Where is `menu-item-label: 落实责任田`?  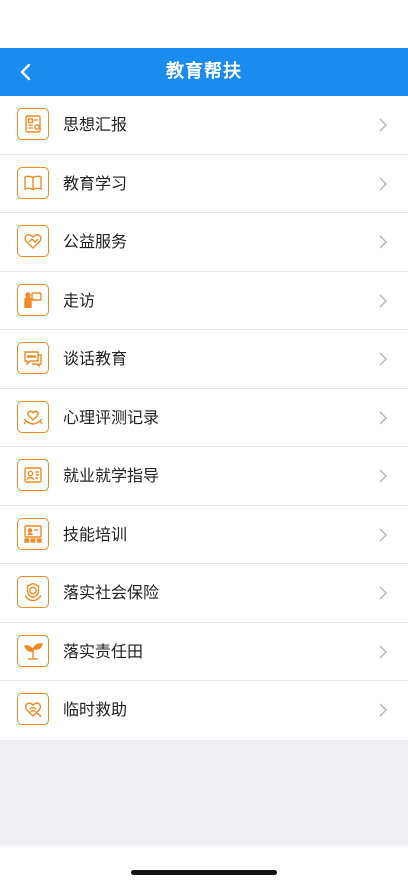 menu-item-label: 落实责任田 is located at coordinates (103, 651).